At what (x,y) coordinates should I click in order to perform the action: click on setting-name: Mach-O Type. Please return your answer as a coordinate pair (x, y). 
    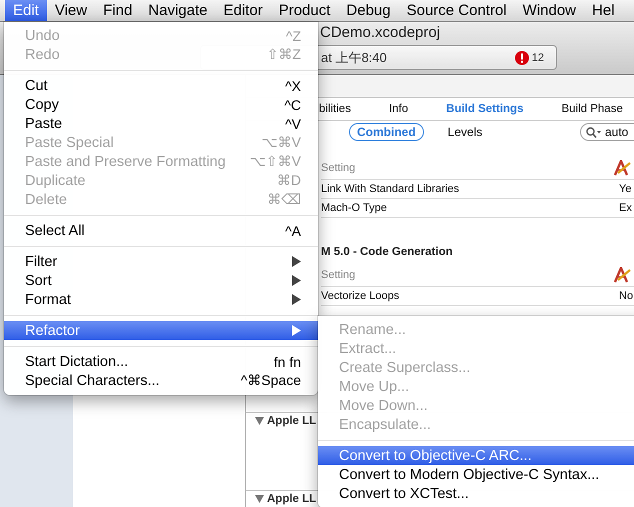
    Looking at the image, I should click on (354, 208).